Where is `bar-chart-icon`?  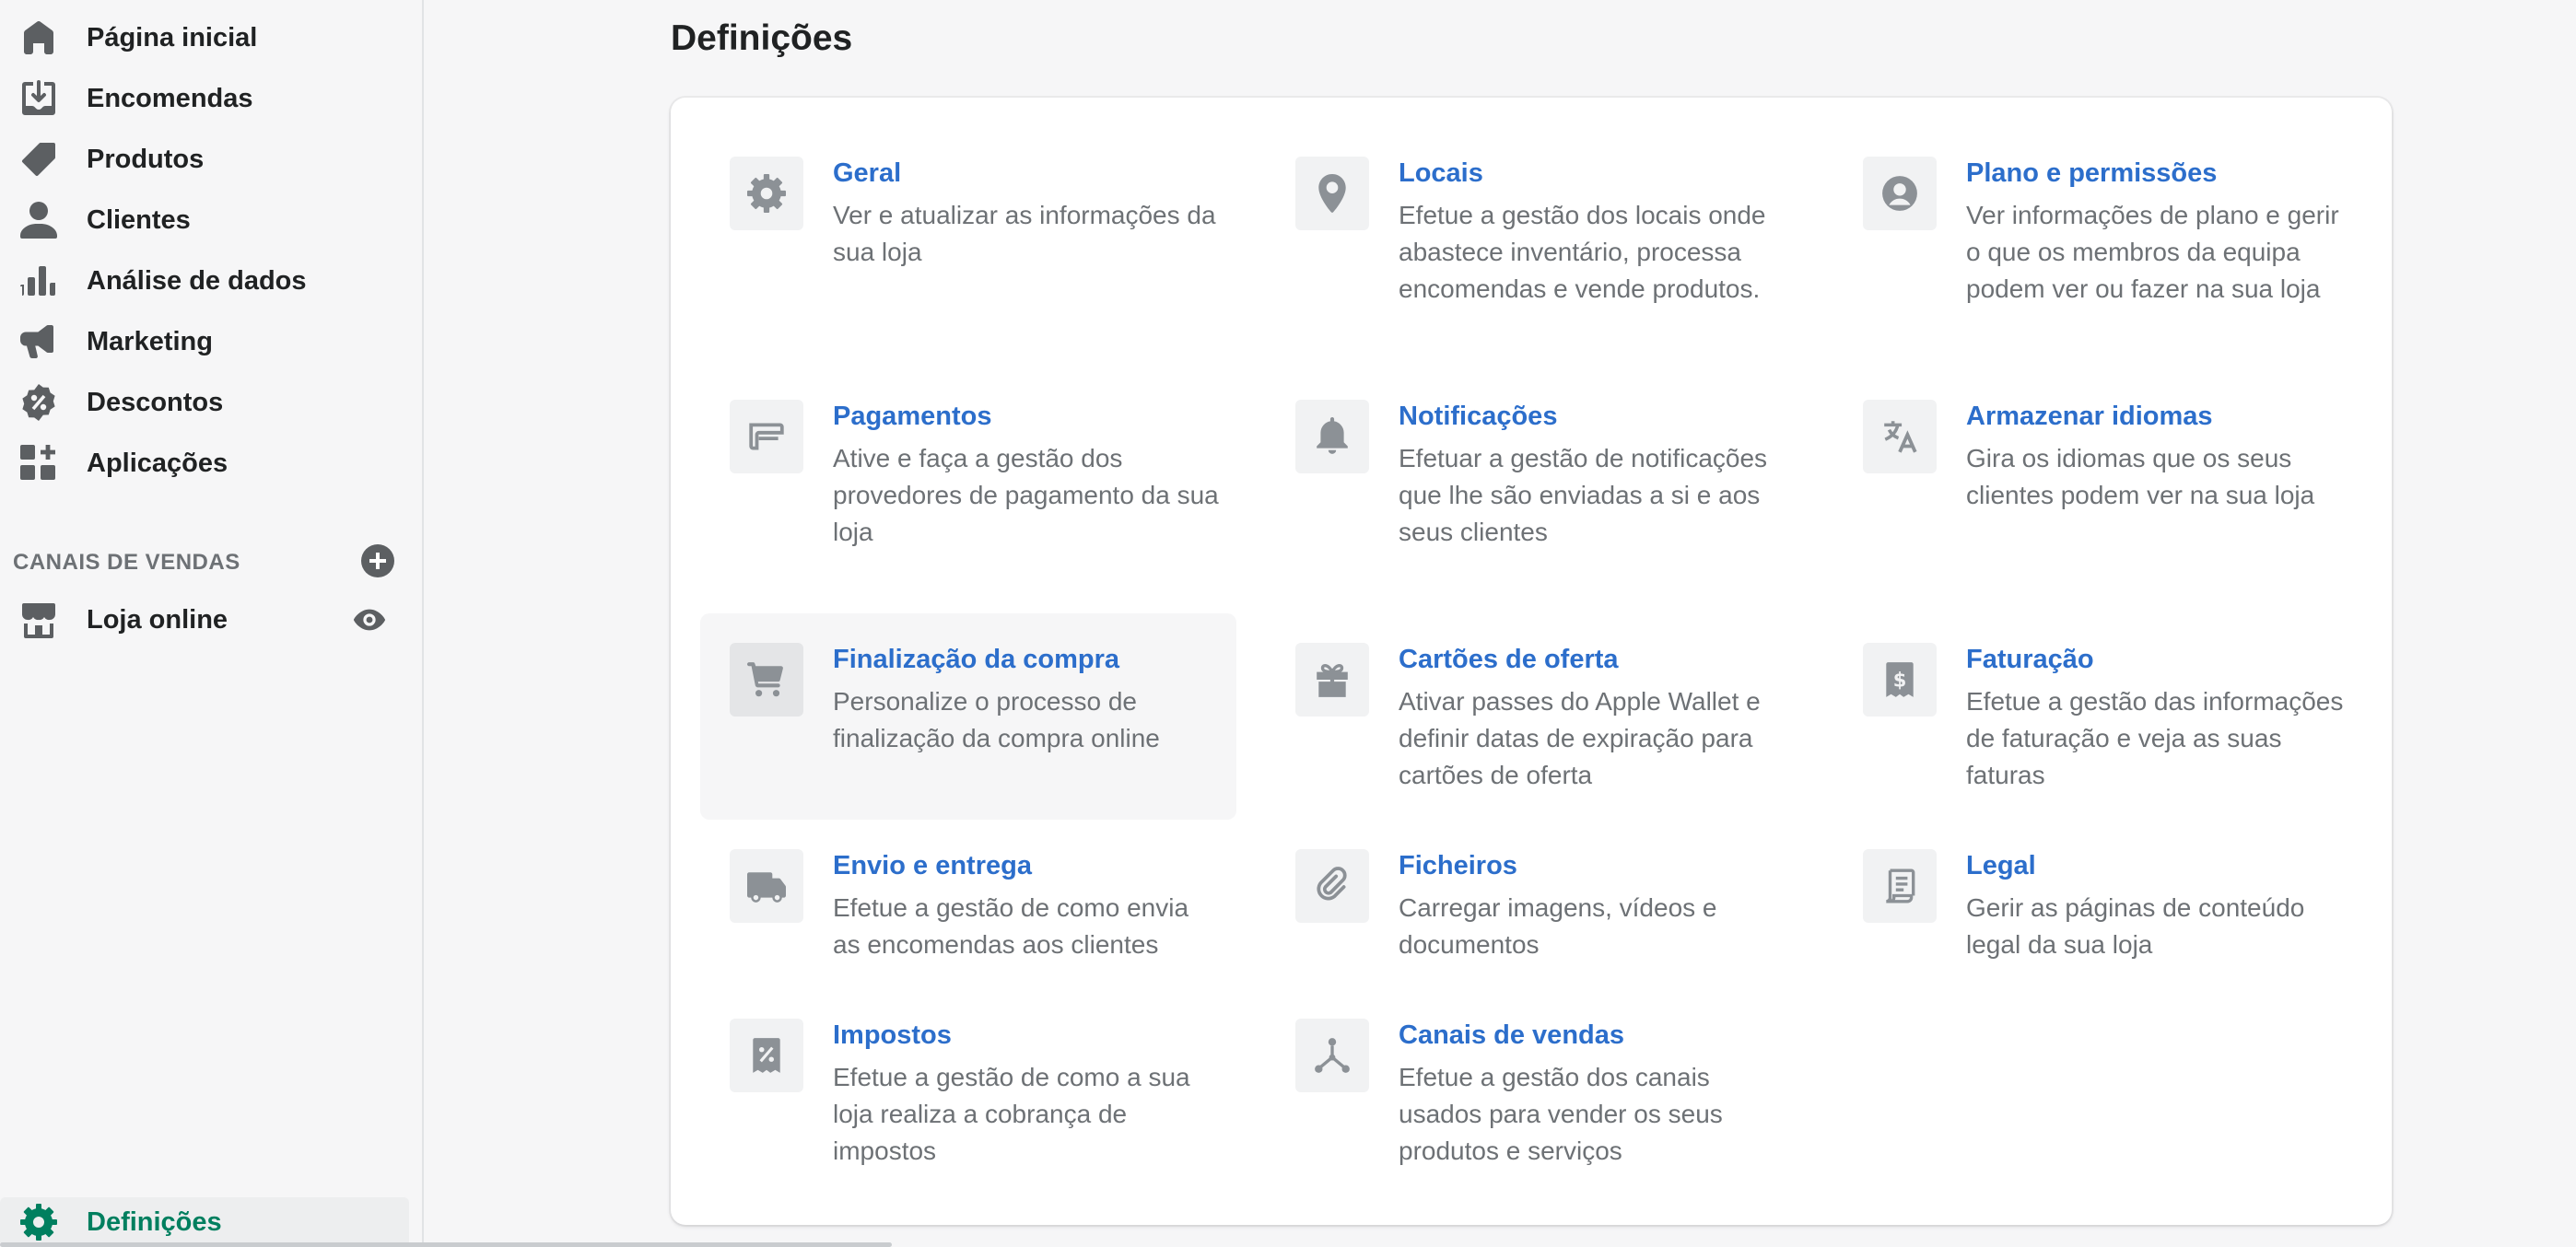
bar-chart-icon is located at coordinates (38, 281).